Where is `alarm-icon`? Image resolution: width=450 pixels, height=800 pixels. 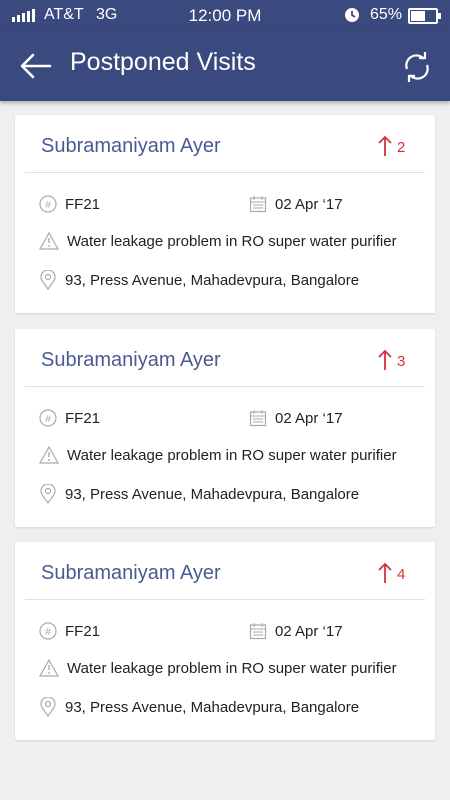
alarm-icon is located at coordinates (352, 15).